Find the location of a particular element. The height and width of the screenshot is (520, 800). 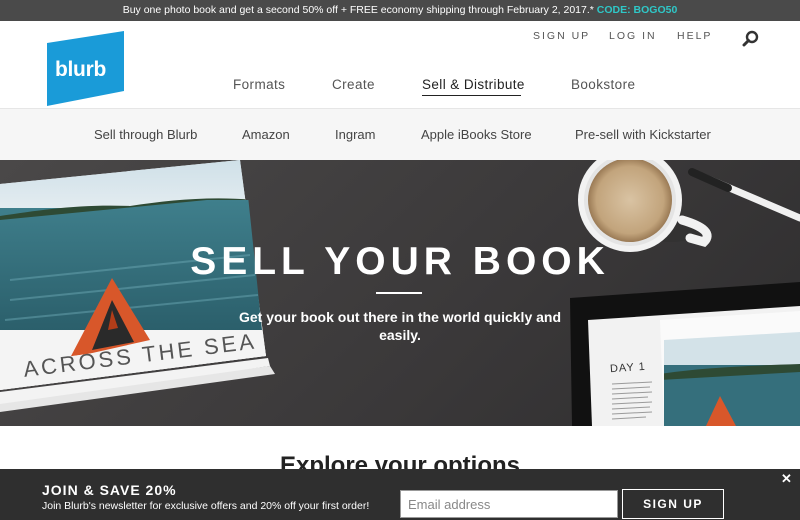

hero-title: SELL YOUR BOOK is located at coordinates (400, 261).